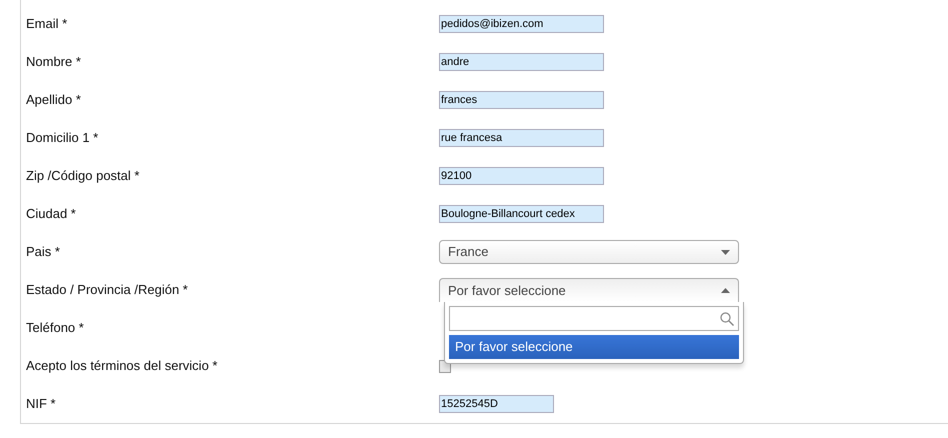 The image size is (948, 438). What do you see at coordinates (43, 252) in the screenshot?
I see `field-label: Pais *` at bounding box center [43, 252].